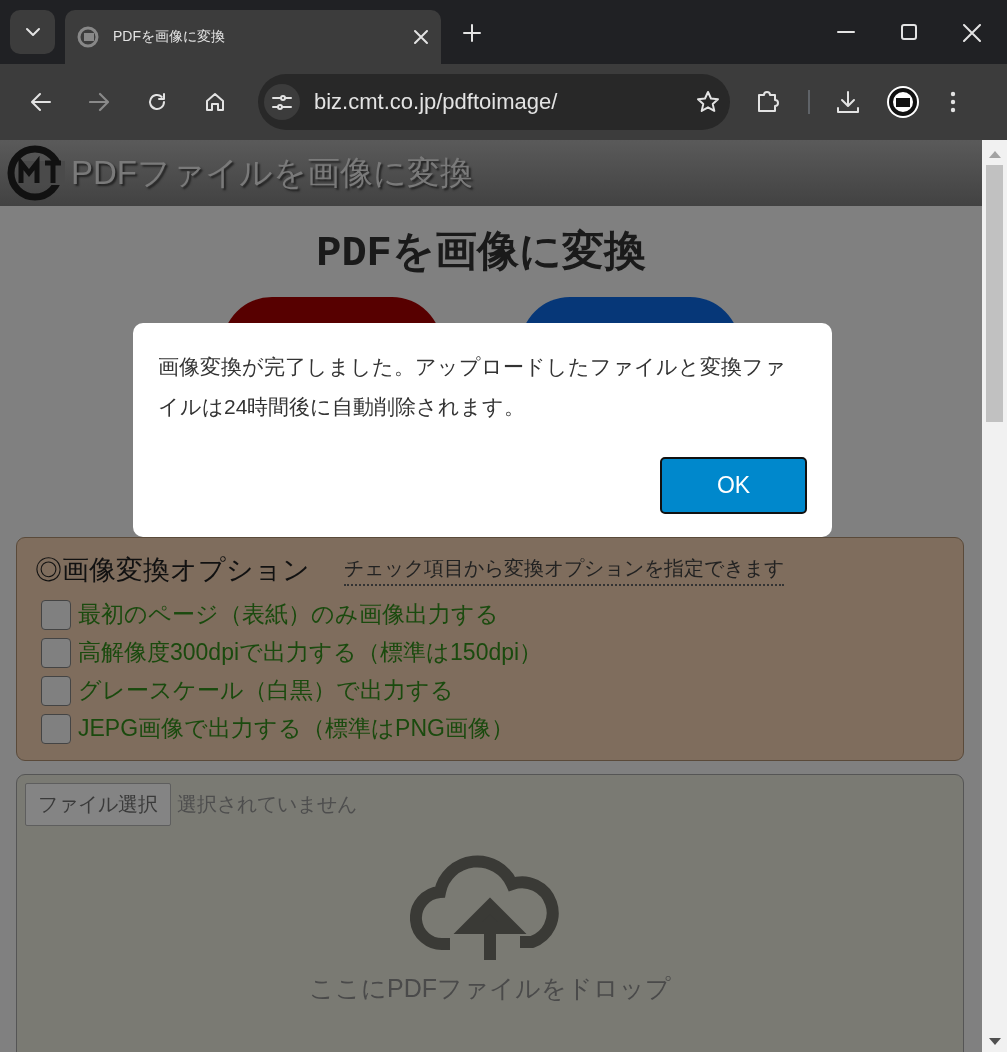 This screenshot has width=1007, height=1052. Describe the element at coordinates (436, 102) in the screenshot. I see `url-text: biz.cmt.co.jp/pdftoimage/` at that location.